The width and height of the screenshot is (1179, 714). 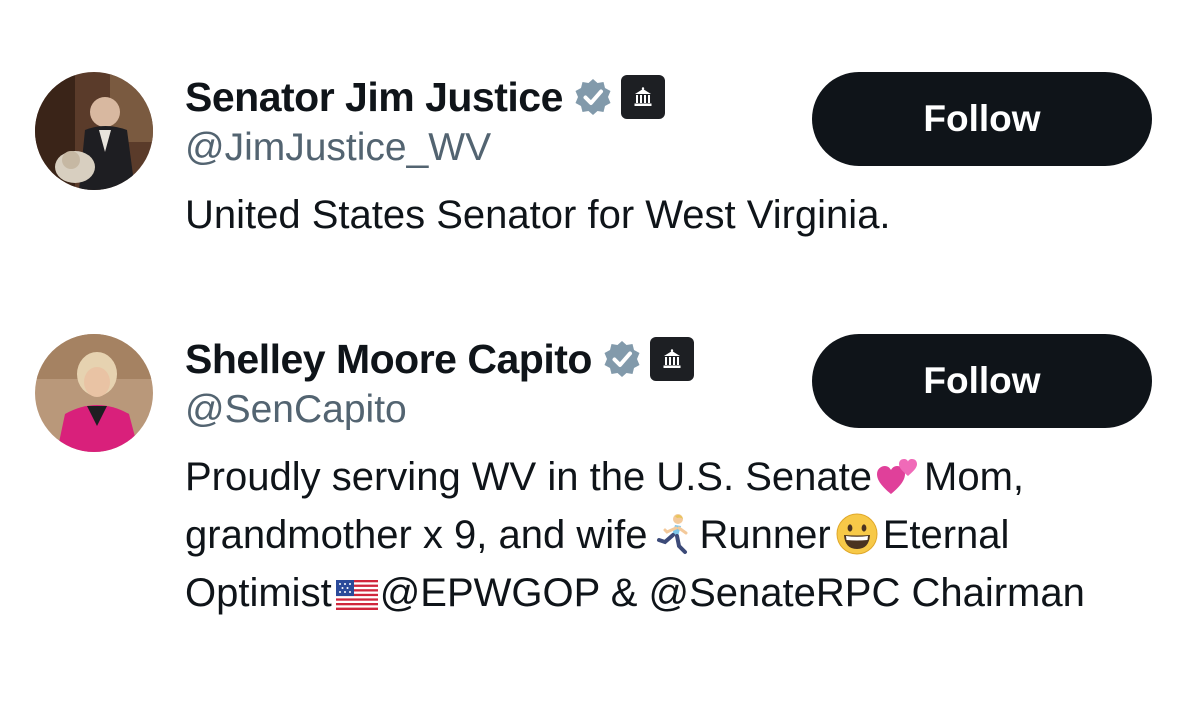 What do you see at coordinates (528, 477) in the screenshot?
I see `bio-text: Proudly serving WV in the U.S. Senate` at bounding box center [528, 477].